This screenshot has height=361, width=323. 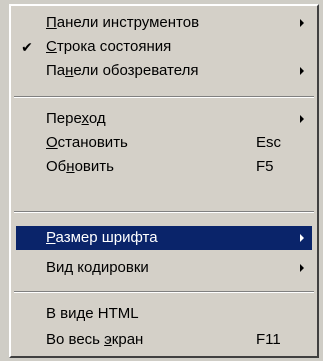 I want to click on menu-item-label: Строка состояния, so click(x=109, y=46).